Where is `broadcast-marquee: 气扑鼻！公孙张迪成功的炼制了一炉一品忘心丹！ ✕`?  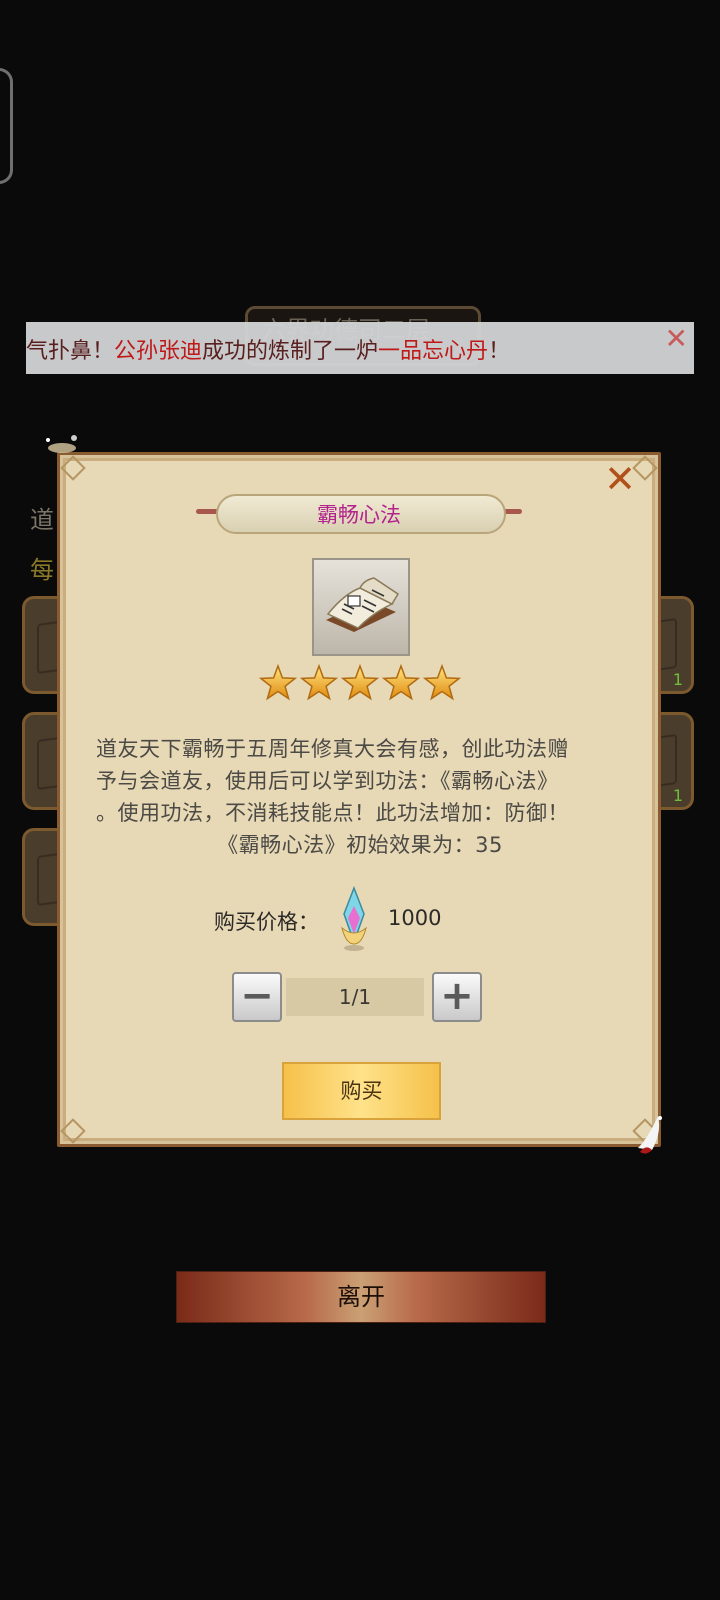
broadcast-marquee: 气扑鼻！公孙张迪成功的炼制了一炉一品忘心丹！ ✕ is located at coordinates (360, 348).